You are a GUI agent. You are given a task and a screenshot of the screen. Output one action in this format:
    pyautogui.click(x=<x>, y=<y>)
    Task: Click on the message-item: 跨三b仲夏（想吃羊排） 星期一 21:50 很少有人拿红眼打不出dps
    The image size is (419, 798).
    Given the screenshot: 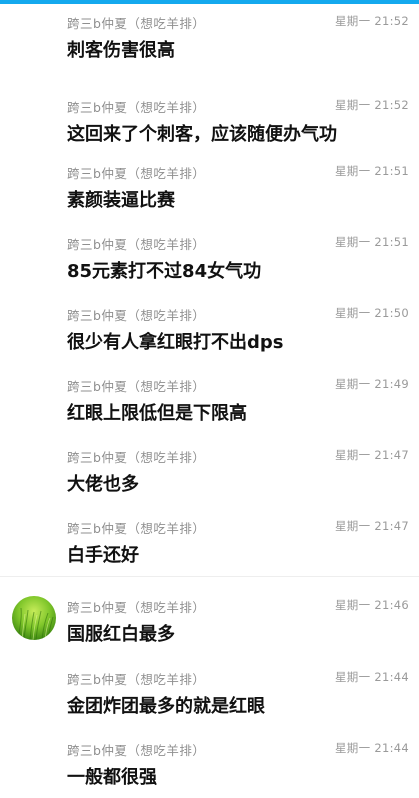 What is the action you would take?
    pyautogui.click(x=209, y=327)
    